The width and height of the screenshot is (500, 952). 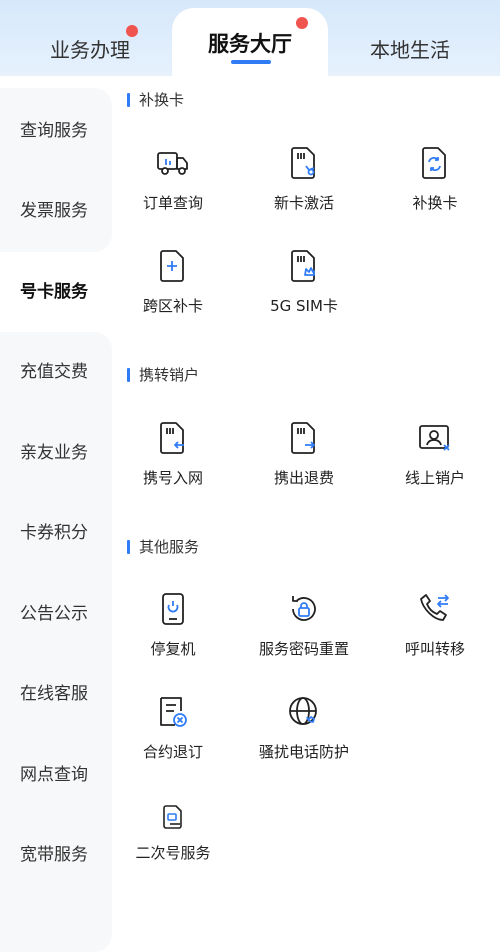 I want to click on password-reset-icon, so click(x=304, y=609).